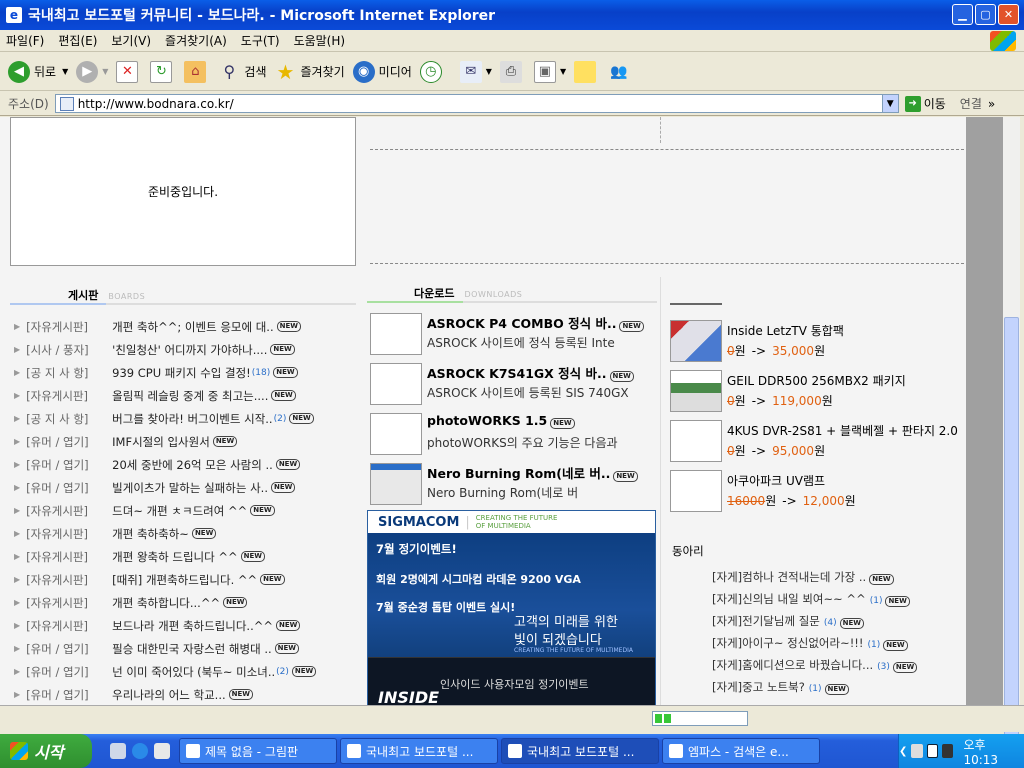 The width and height of the screenshot is (1024, 768). Describe the element at coordinates (948, 751) in the screenshot. I see `ime-icon` at that location.